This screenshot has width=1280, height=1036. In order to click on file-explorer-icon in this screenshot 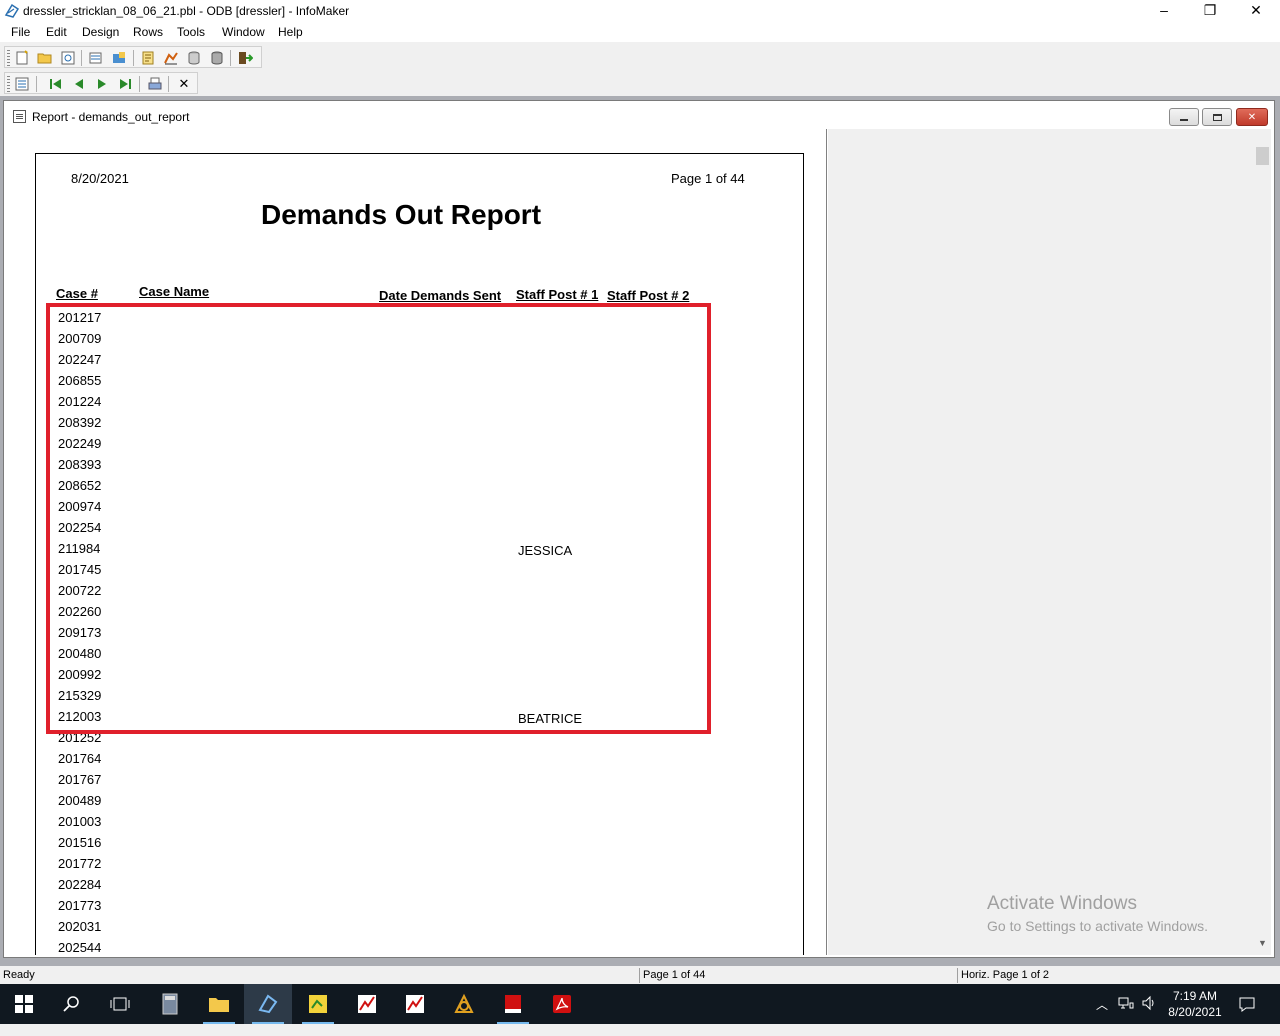, I will do `click(219, 1004)`.